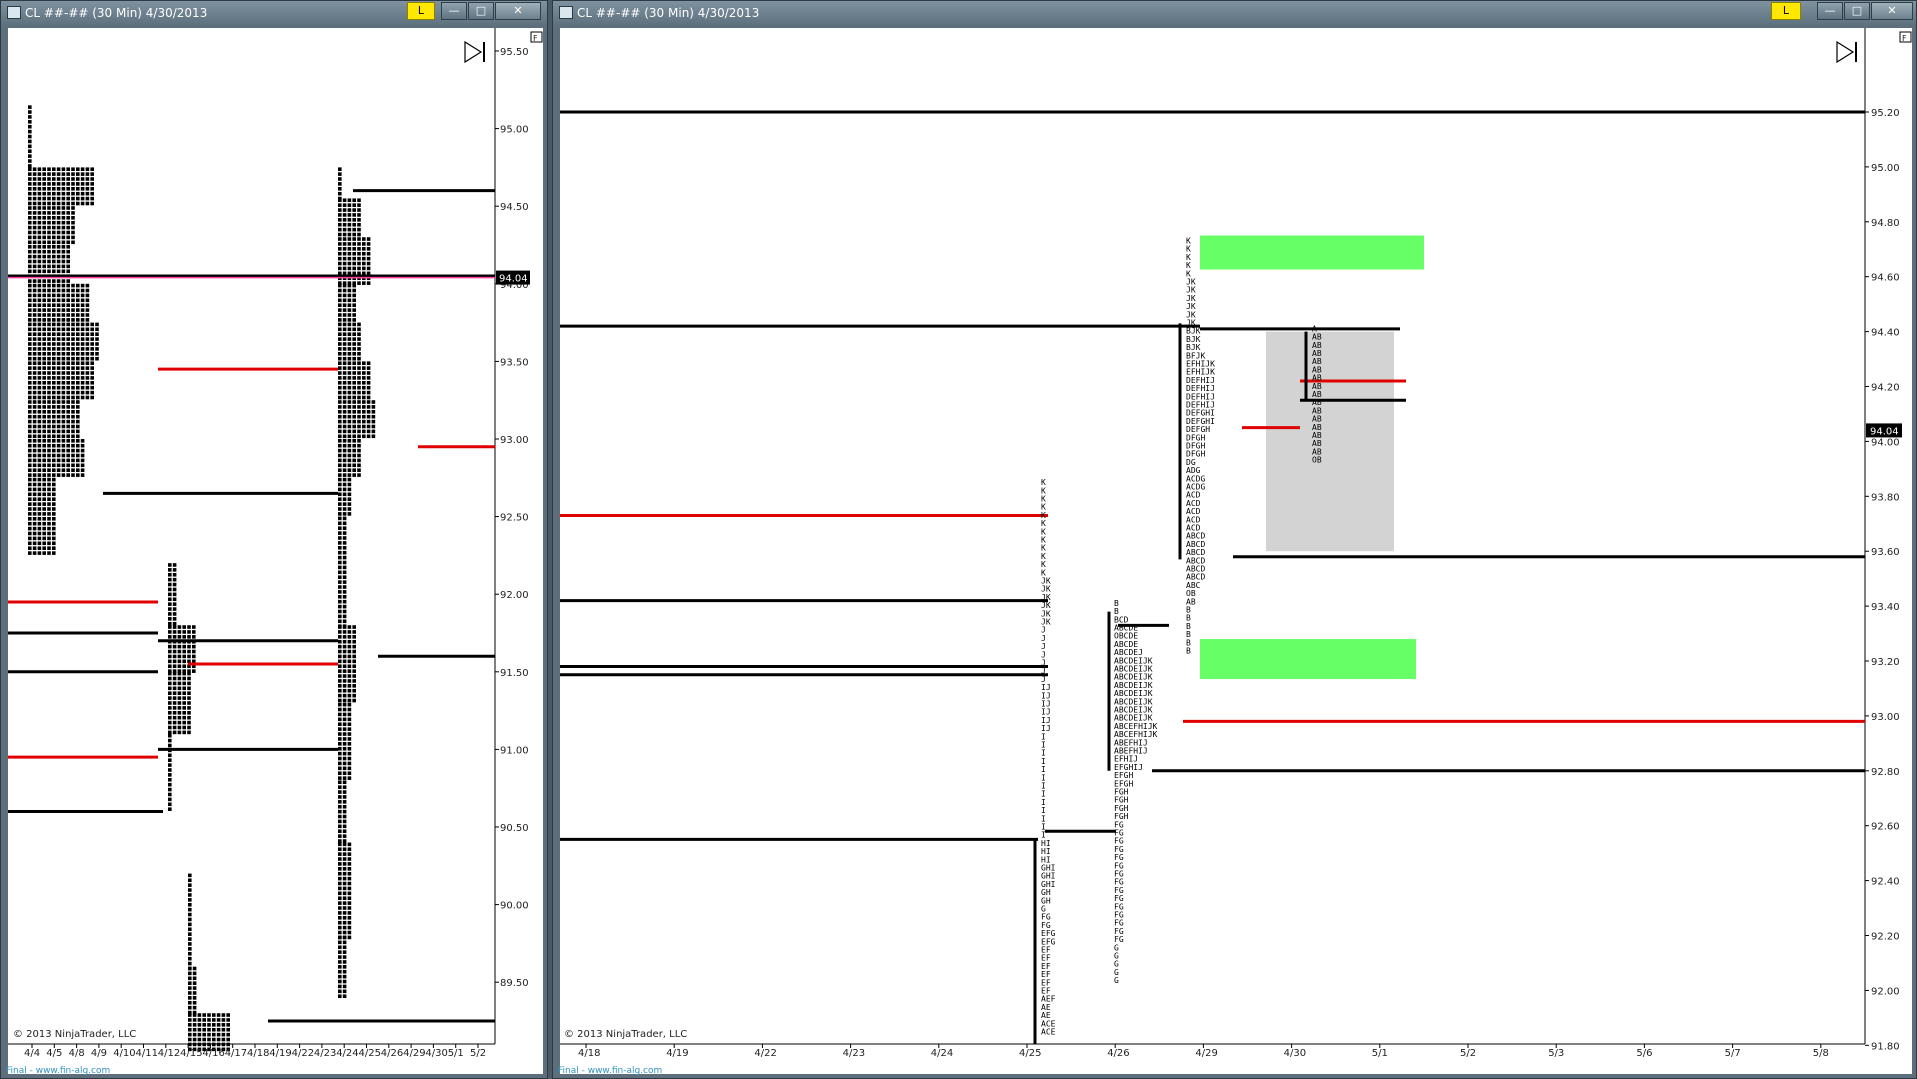 Image resolution: width=1917 pixels, height=1079 pixels. I want to click on date-label: 5/1, so click(1380, 1053).